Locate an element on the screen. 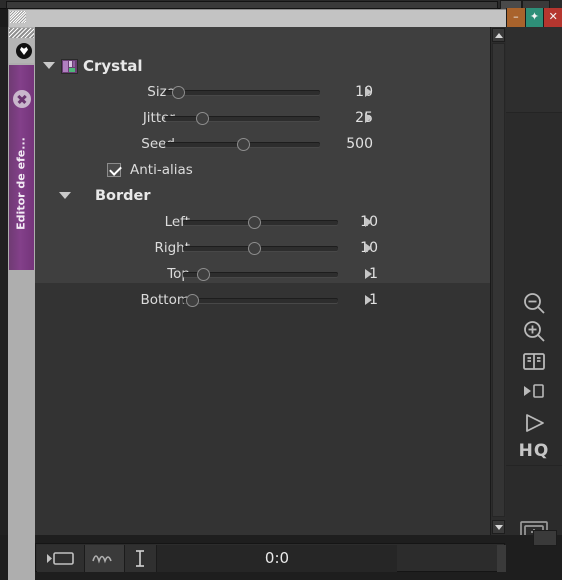 This screenshot has height=580, width=562. maximize-icon: ✦ is located at coordinates (534, 16).